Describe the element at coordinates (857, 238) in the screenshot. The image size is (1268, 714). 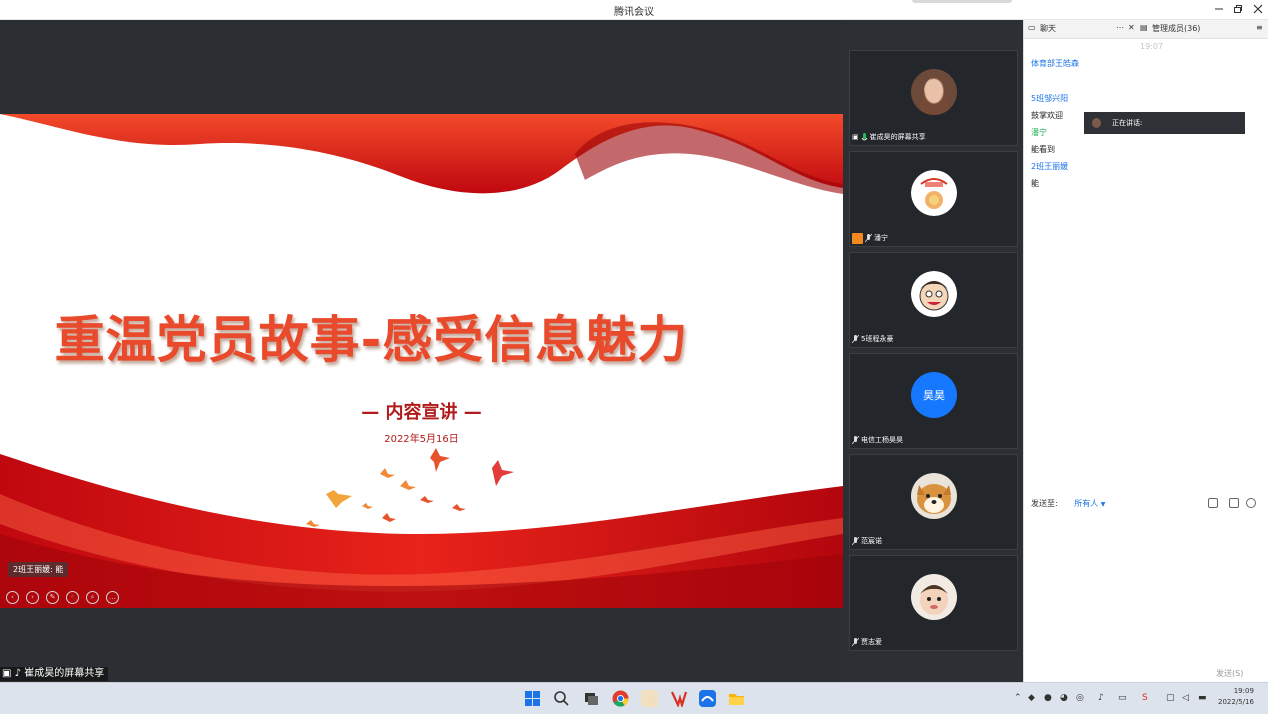
I see `host-badge-icon` at that location.